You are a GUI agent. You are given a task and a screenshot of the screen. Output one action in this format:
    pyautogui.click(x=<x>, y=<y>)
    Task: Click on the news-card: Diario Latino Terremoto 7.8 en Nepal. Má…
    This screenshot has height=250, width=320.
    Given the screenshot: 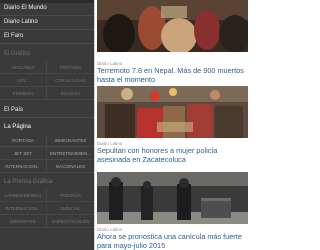 What is the action you would take?
    pyautogui.click(x=172, y=71)
    